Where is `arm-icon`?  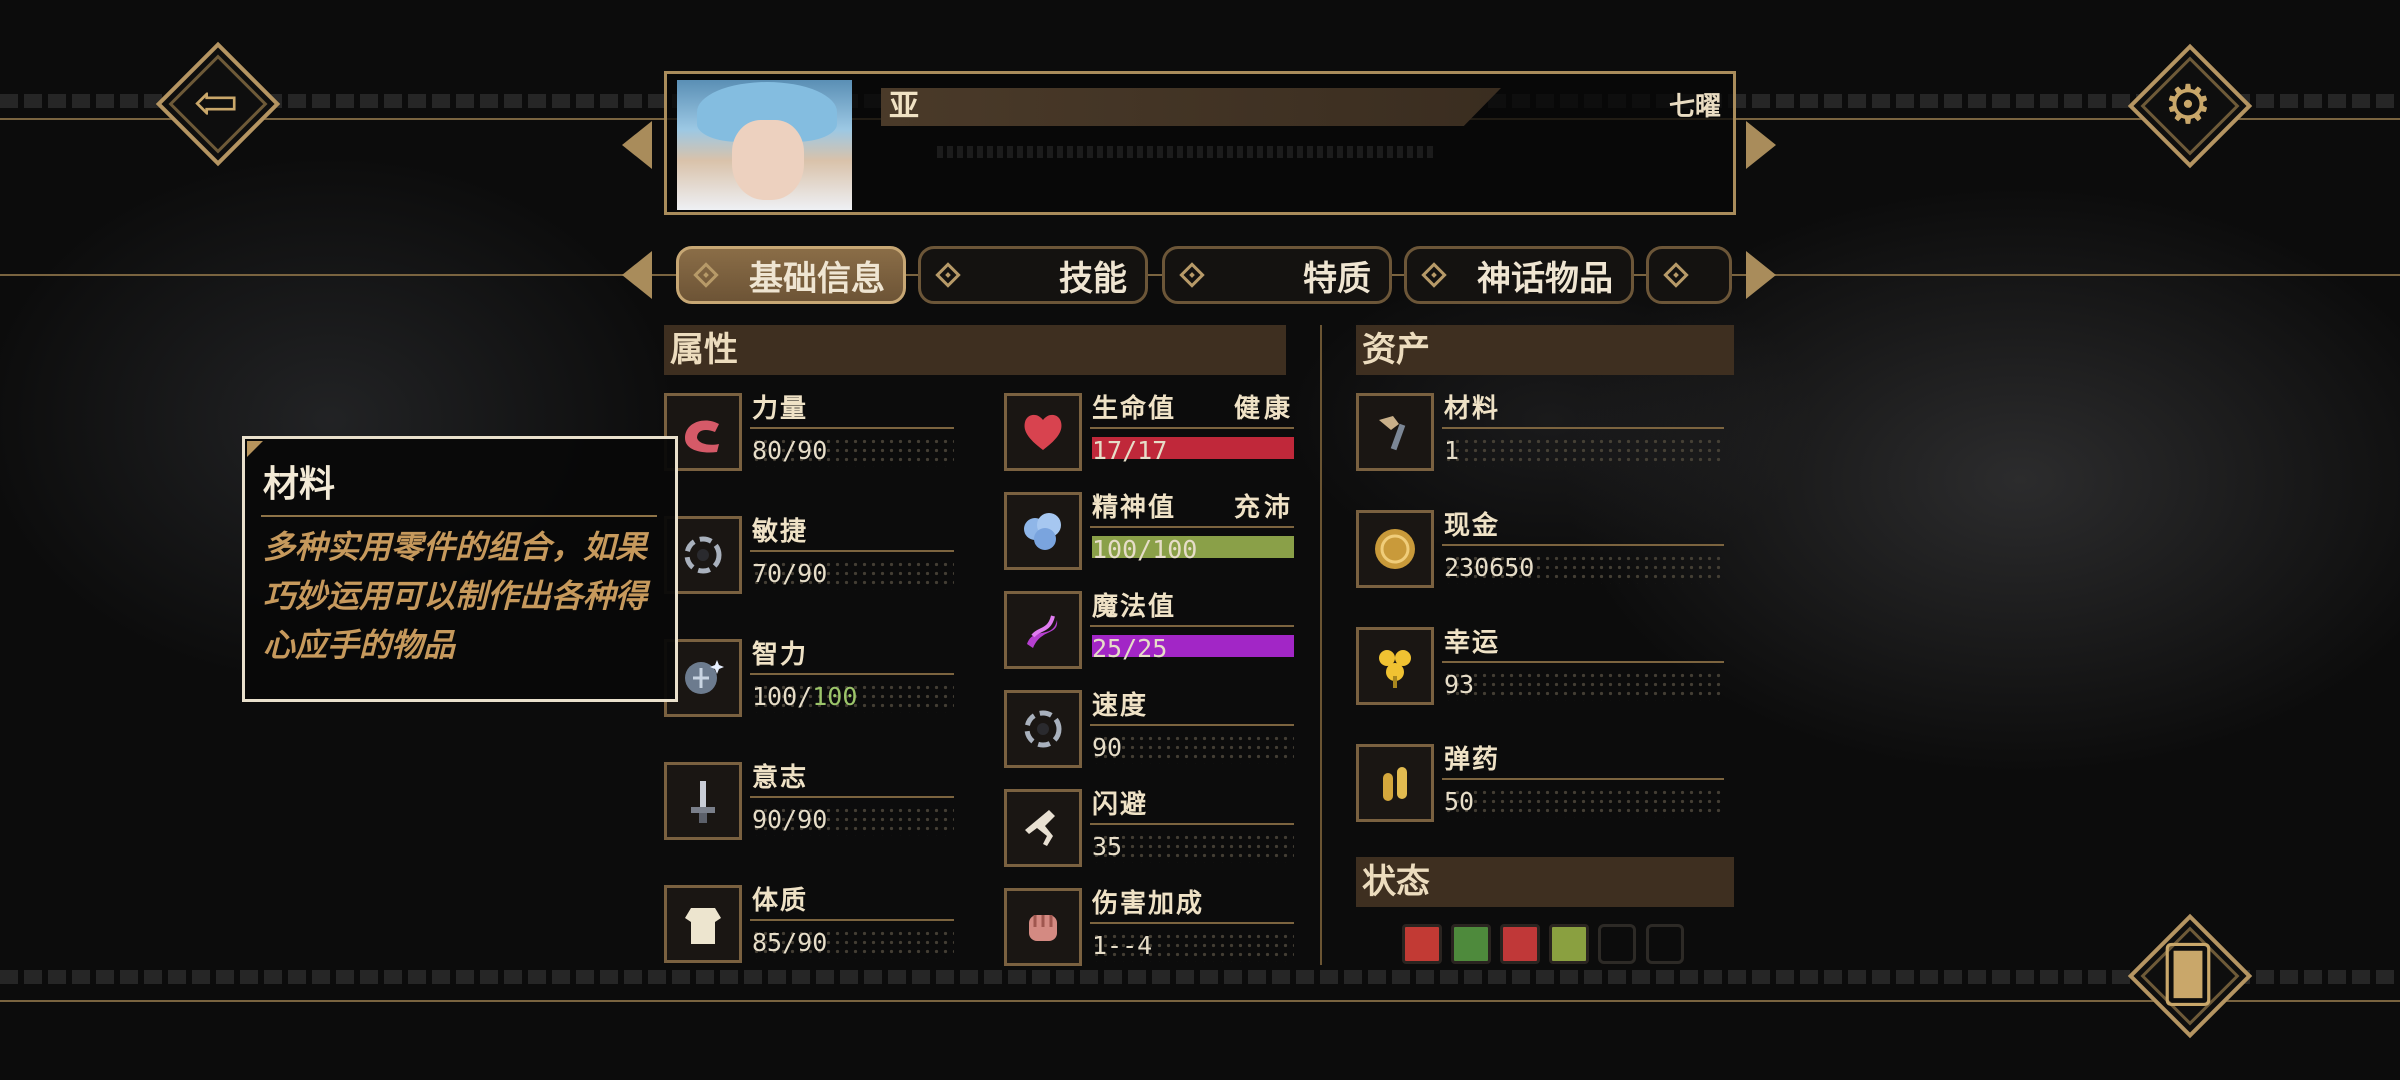 arm-icon is located at coordinates (702, 436).